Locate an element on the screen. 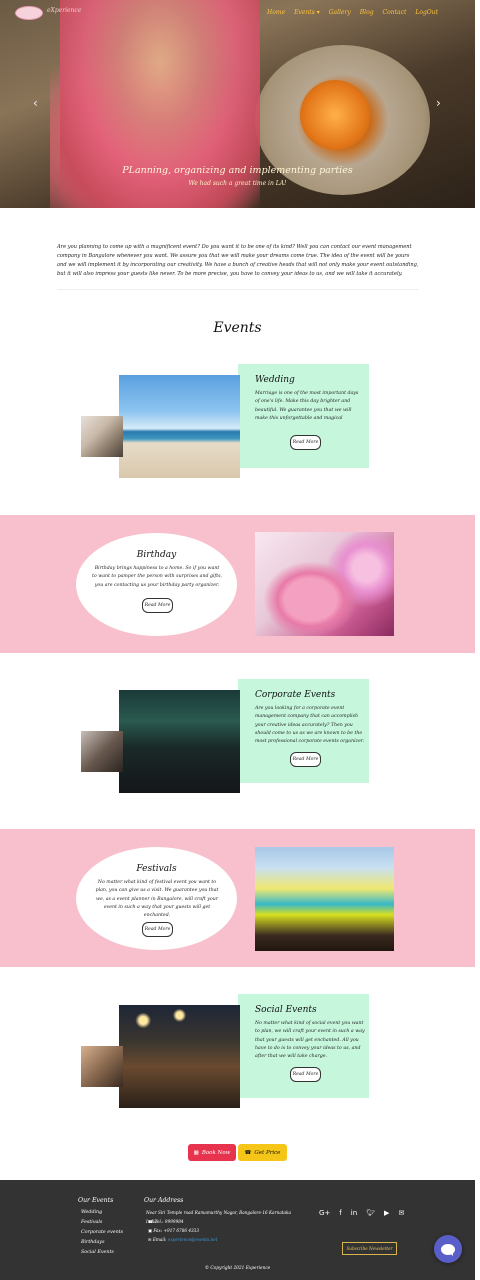 This screenshot has width=480, height=1280. social-read-more-button: Read More is located at coordinates (305, 1074).